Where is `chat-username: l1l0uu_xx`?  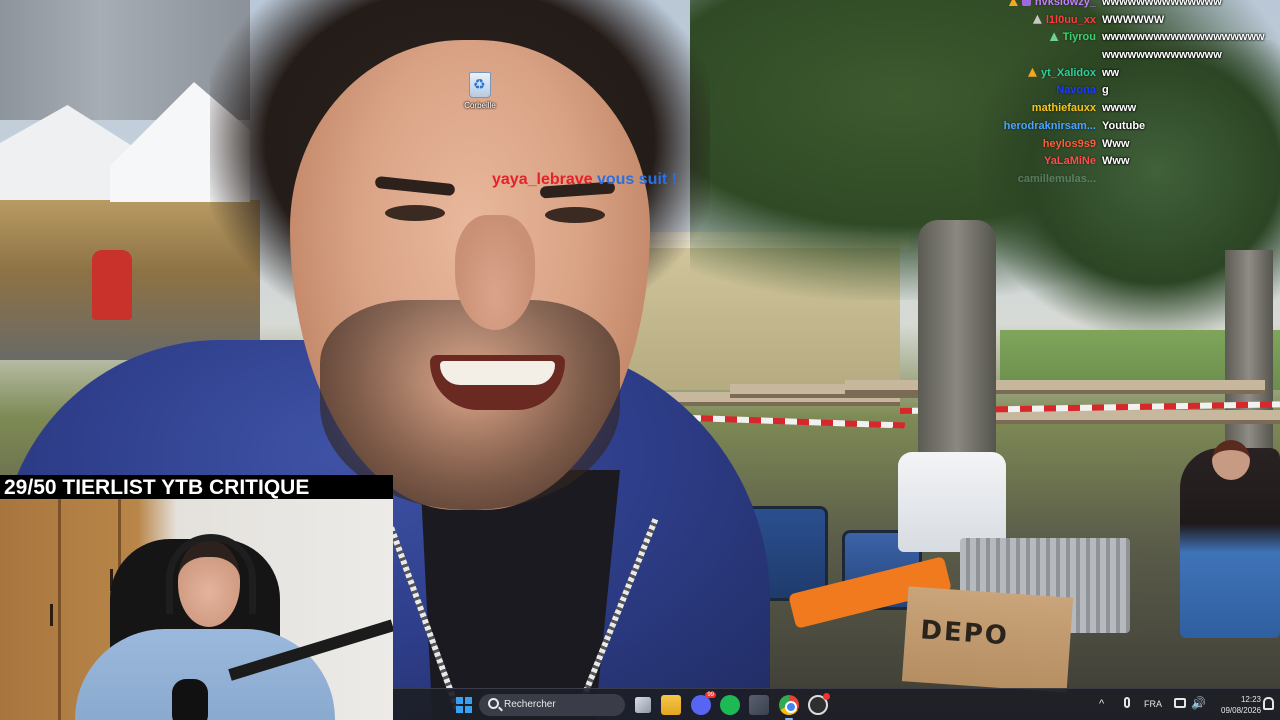
chat-username: l1l0uu_xx is located at coordinates (1064, 19).